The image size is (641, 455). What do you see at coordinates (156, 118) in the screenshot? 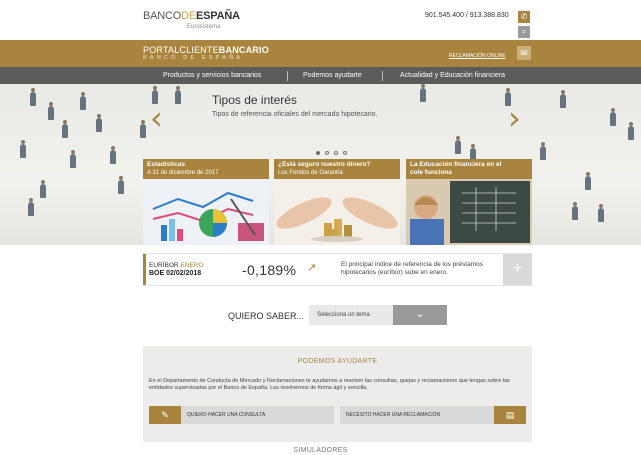
I see `carousel-prev-icon: ‹` at bounding box center [156, 118].